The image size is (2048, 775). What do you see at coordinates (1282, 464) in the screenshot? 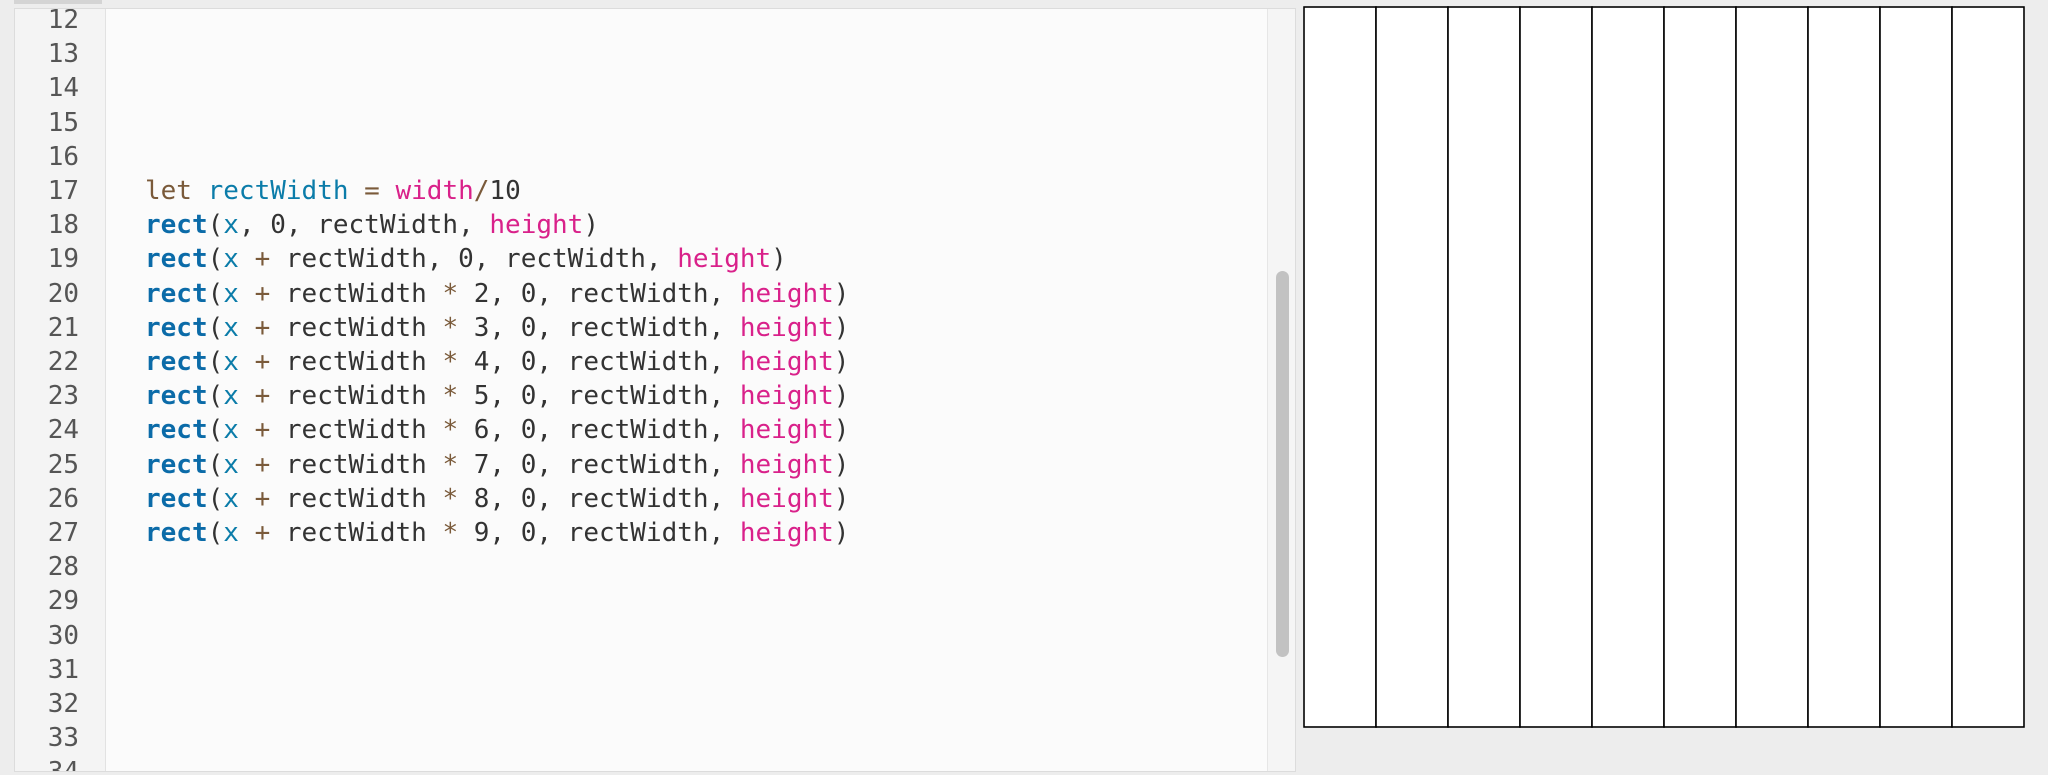
I see `editor-scrollbar-thumb` at bounding box center [1282, 464].